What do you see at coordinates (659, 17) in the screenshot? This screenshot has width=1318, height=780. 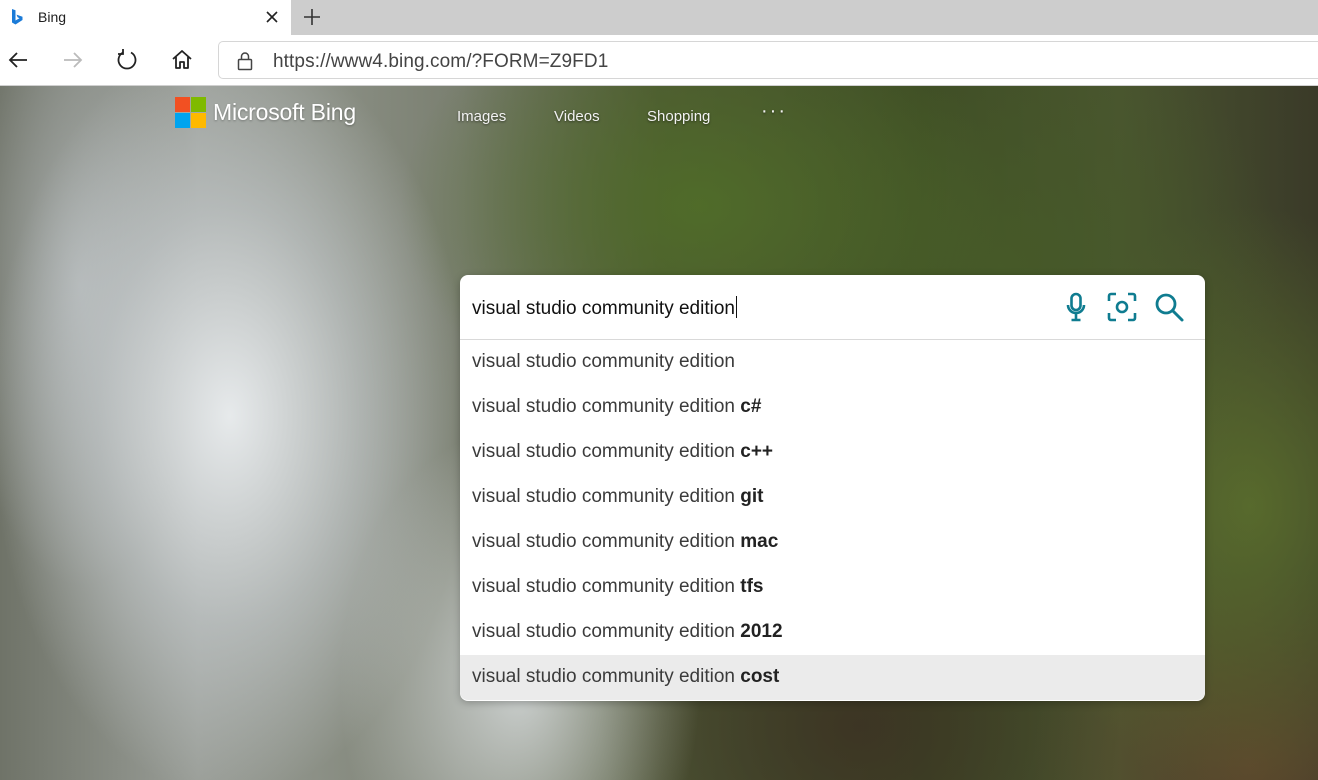 I see `tab-strip: Bing` at bounding box center [659, 17].